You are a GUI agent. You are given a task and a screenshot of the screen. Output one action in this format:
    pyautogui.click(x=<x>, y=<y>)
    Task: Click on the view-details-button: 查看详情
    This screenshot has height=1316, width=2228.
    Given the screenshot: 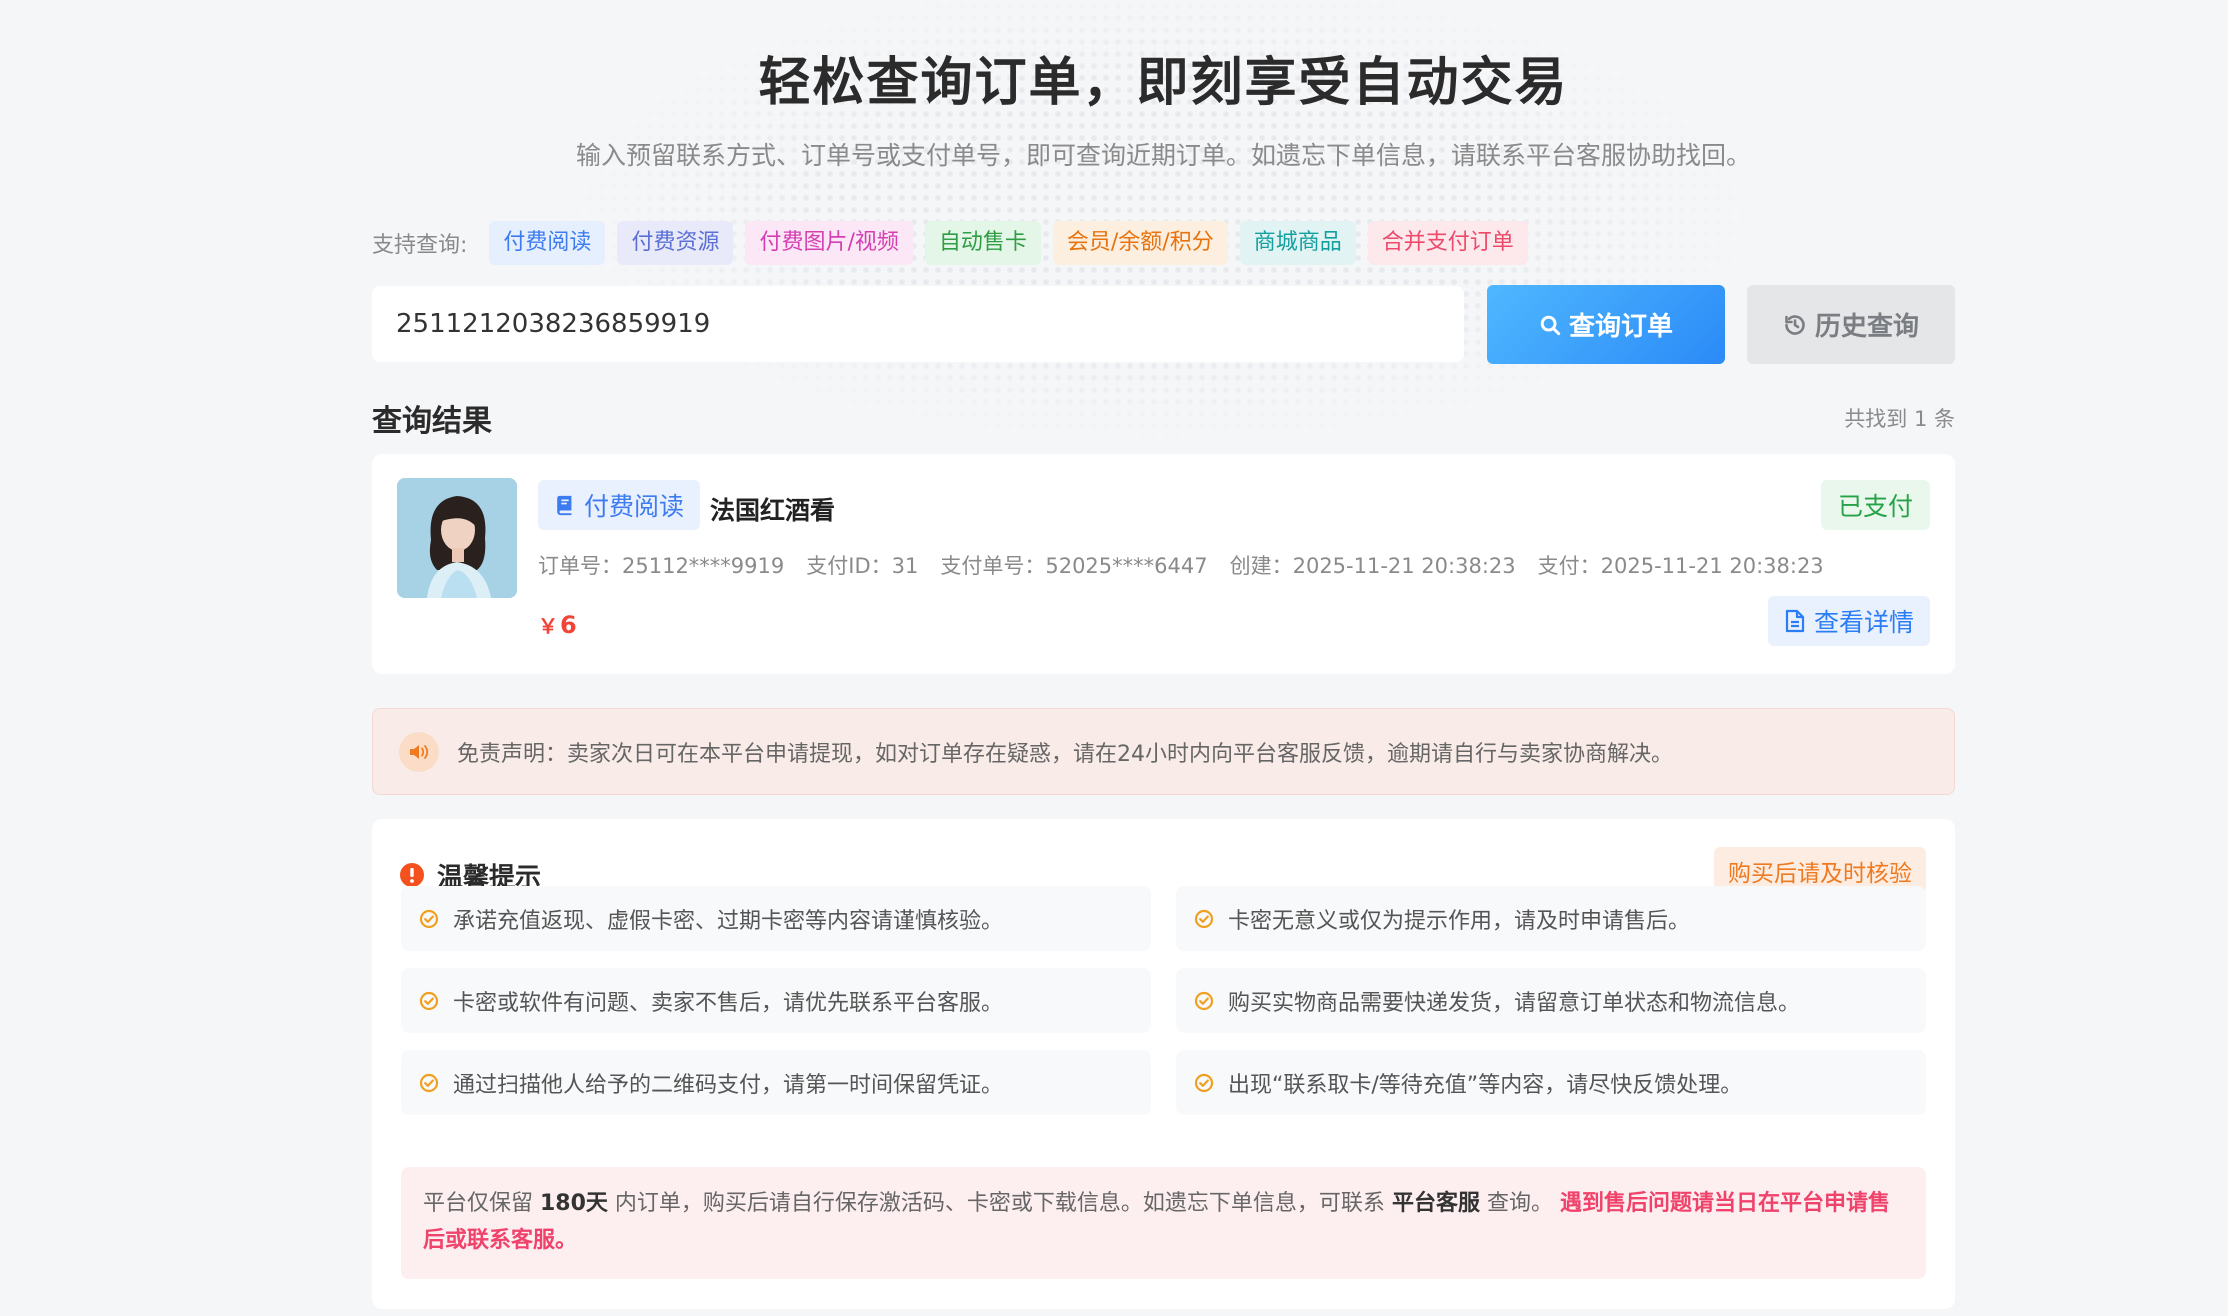 What is the action you would take?
    pyautogui.click(x=1848, y=621)
    